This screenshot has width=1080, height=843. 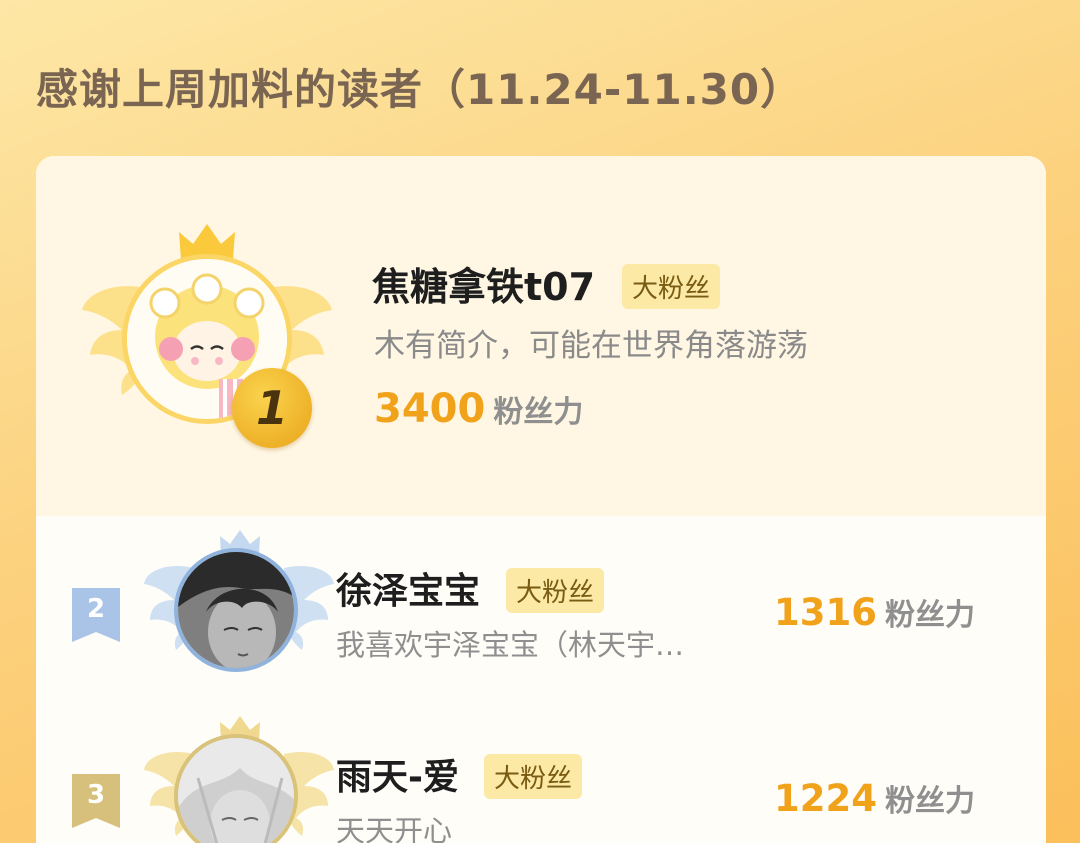 I want to click on reader-name: 雨天-爱, so click(x=397, y=774).